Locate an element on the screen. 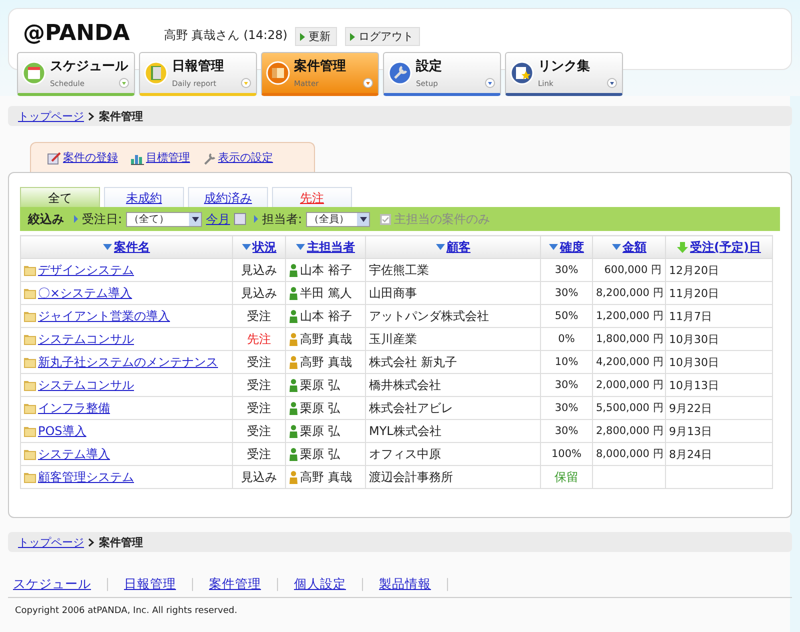 This screenshot has height=632, width=800. table-cell: 2,000,000 円 is located at coordinates (629, 385).